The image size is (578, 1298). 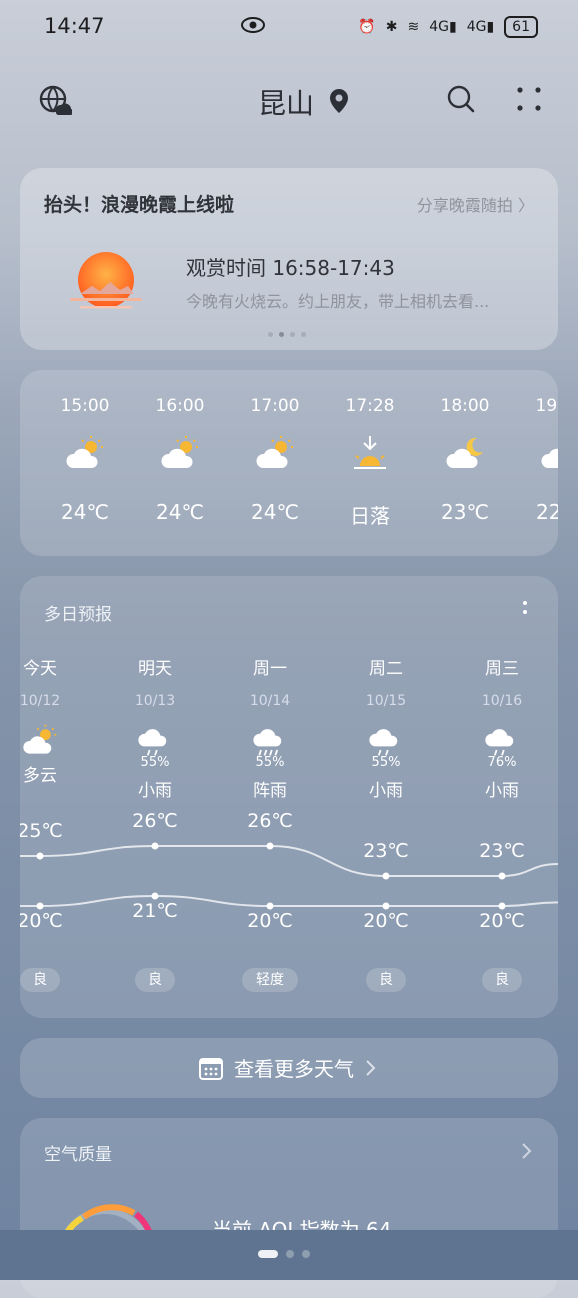 I want to click on air-quality-title: 空气质量, so click(x=78, y=1155).